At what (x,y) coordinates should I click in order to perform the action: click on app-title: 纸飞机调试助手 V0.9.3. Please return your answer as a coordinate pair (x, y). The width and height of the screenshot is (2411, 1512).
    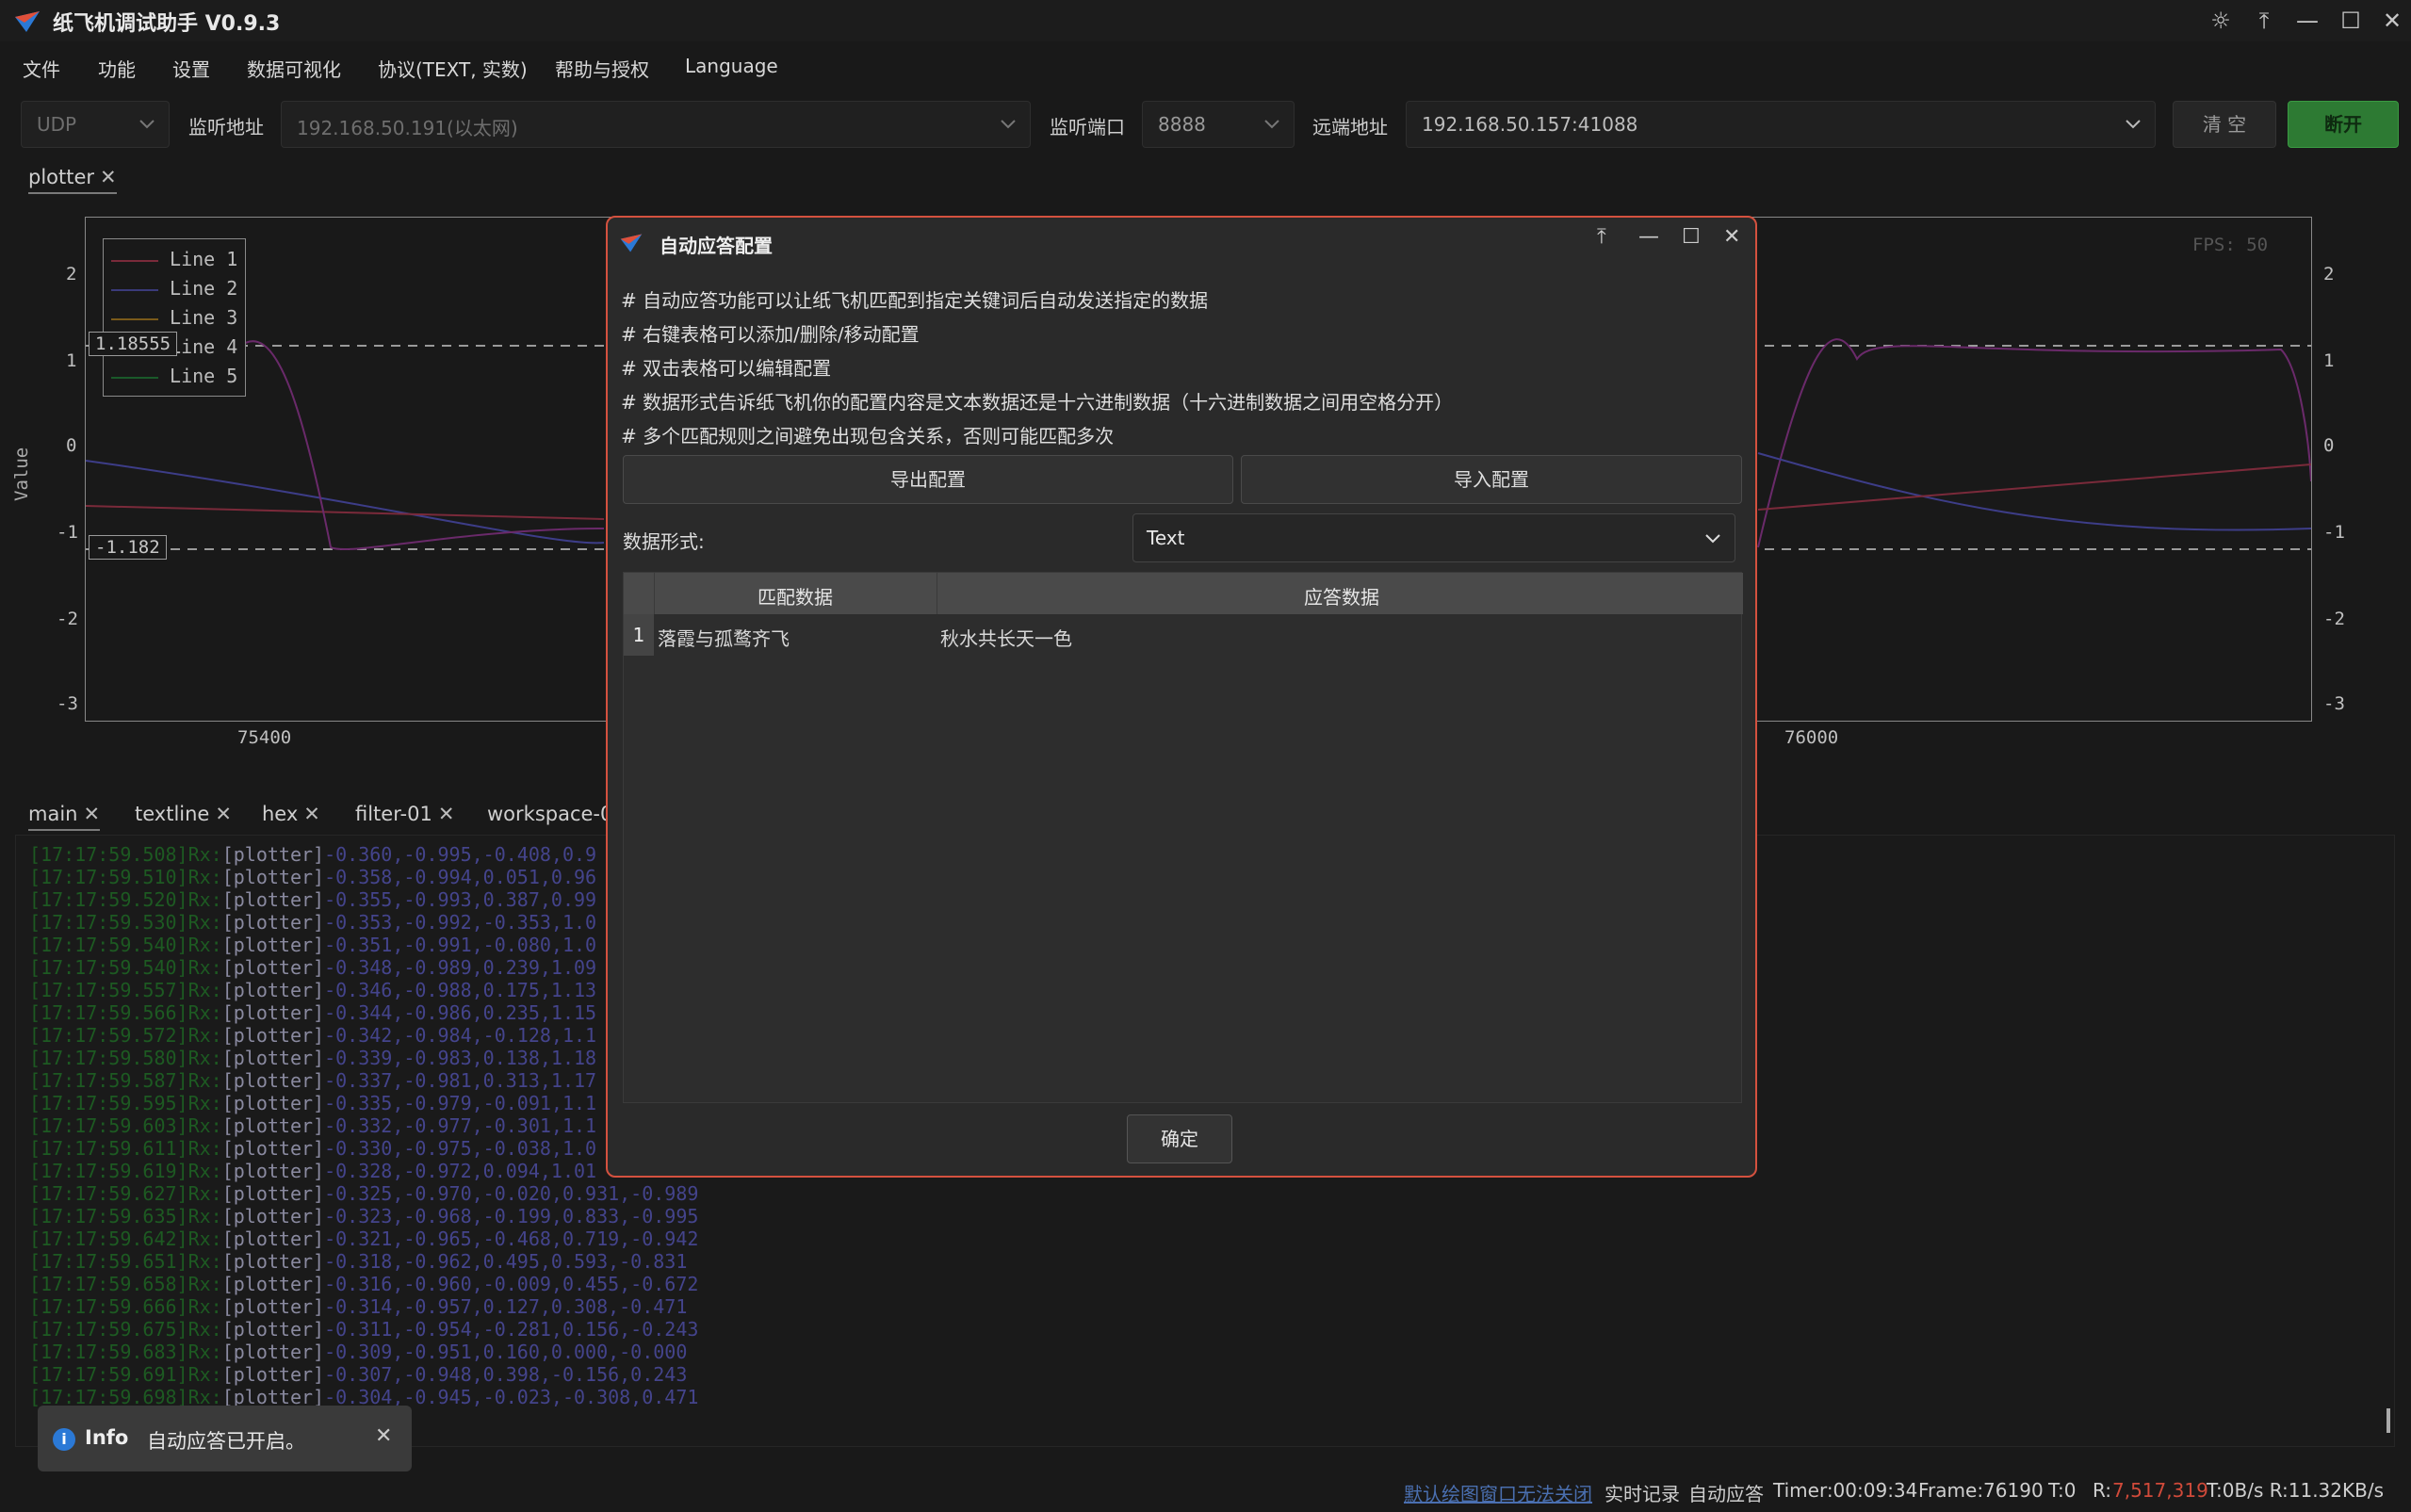
    Looking at the image, I should click on (167, 24).